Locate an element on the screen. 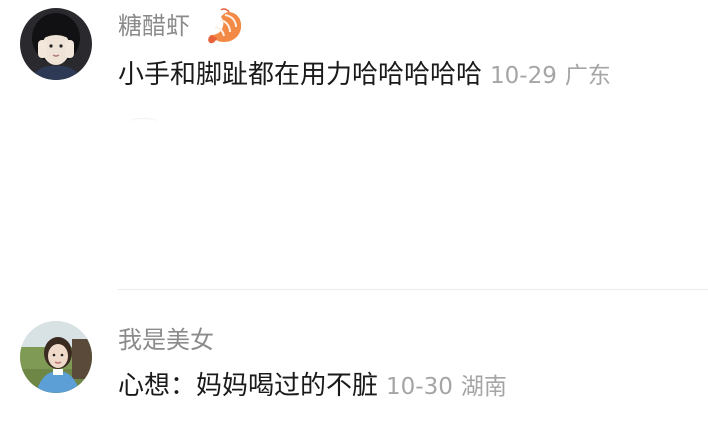 The image size is (708, 441). username-text: 糖醋虾 is located at coordinates (154, 26).